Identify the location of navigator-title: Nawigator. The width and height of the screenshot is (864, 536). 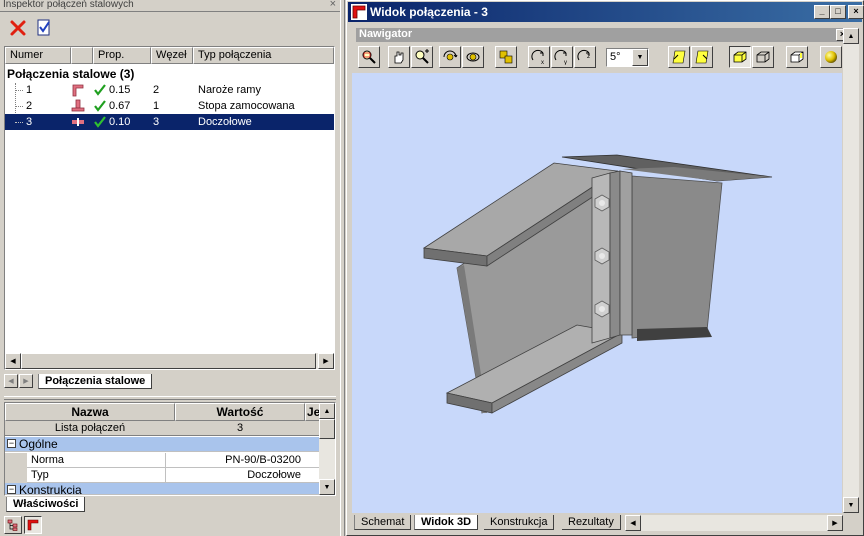
(386, 34).